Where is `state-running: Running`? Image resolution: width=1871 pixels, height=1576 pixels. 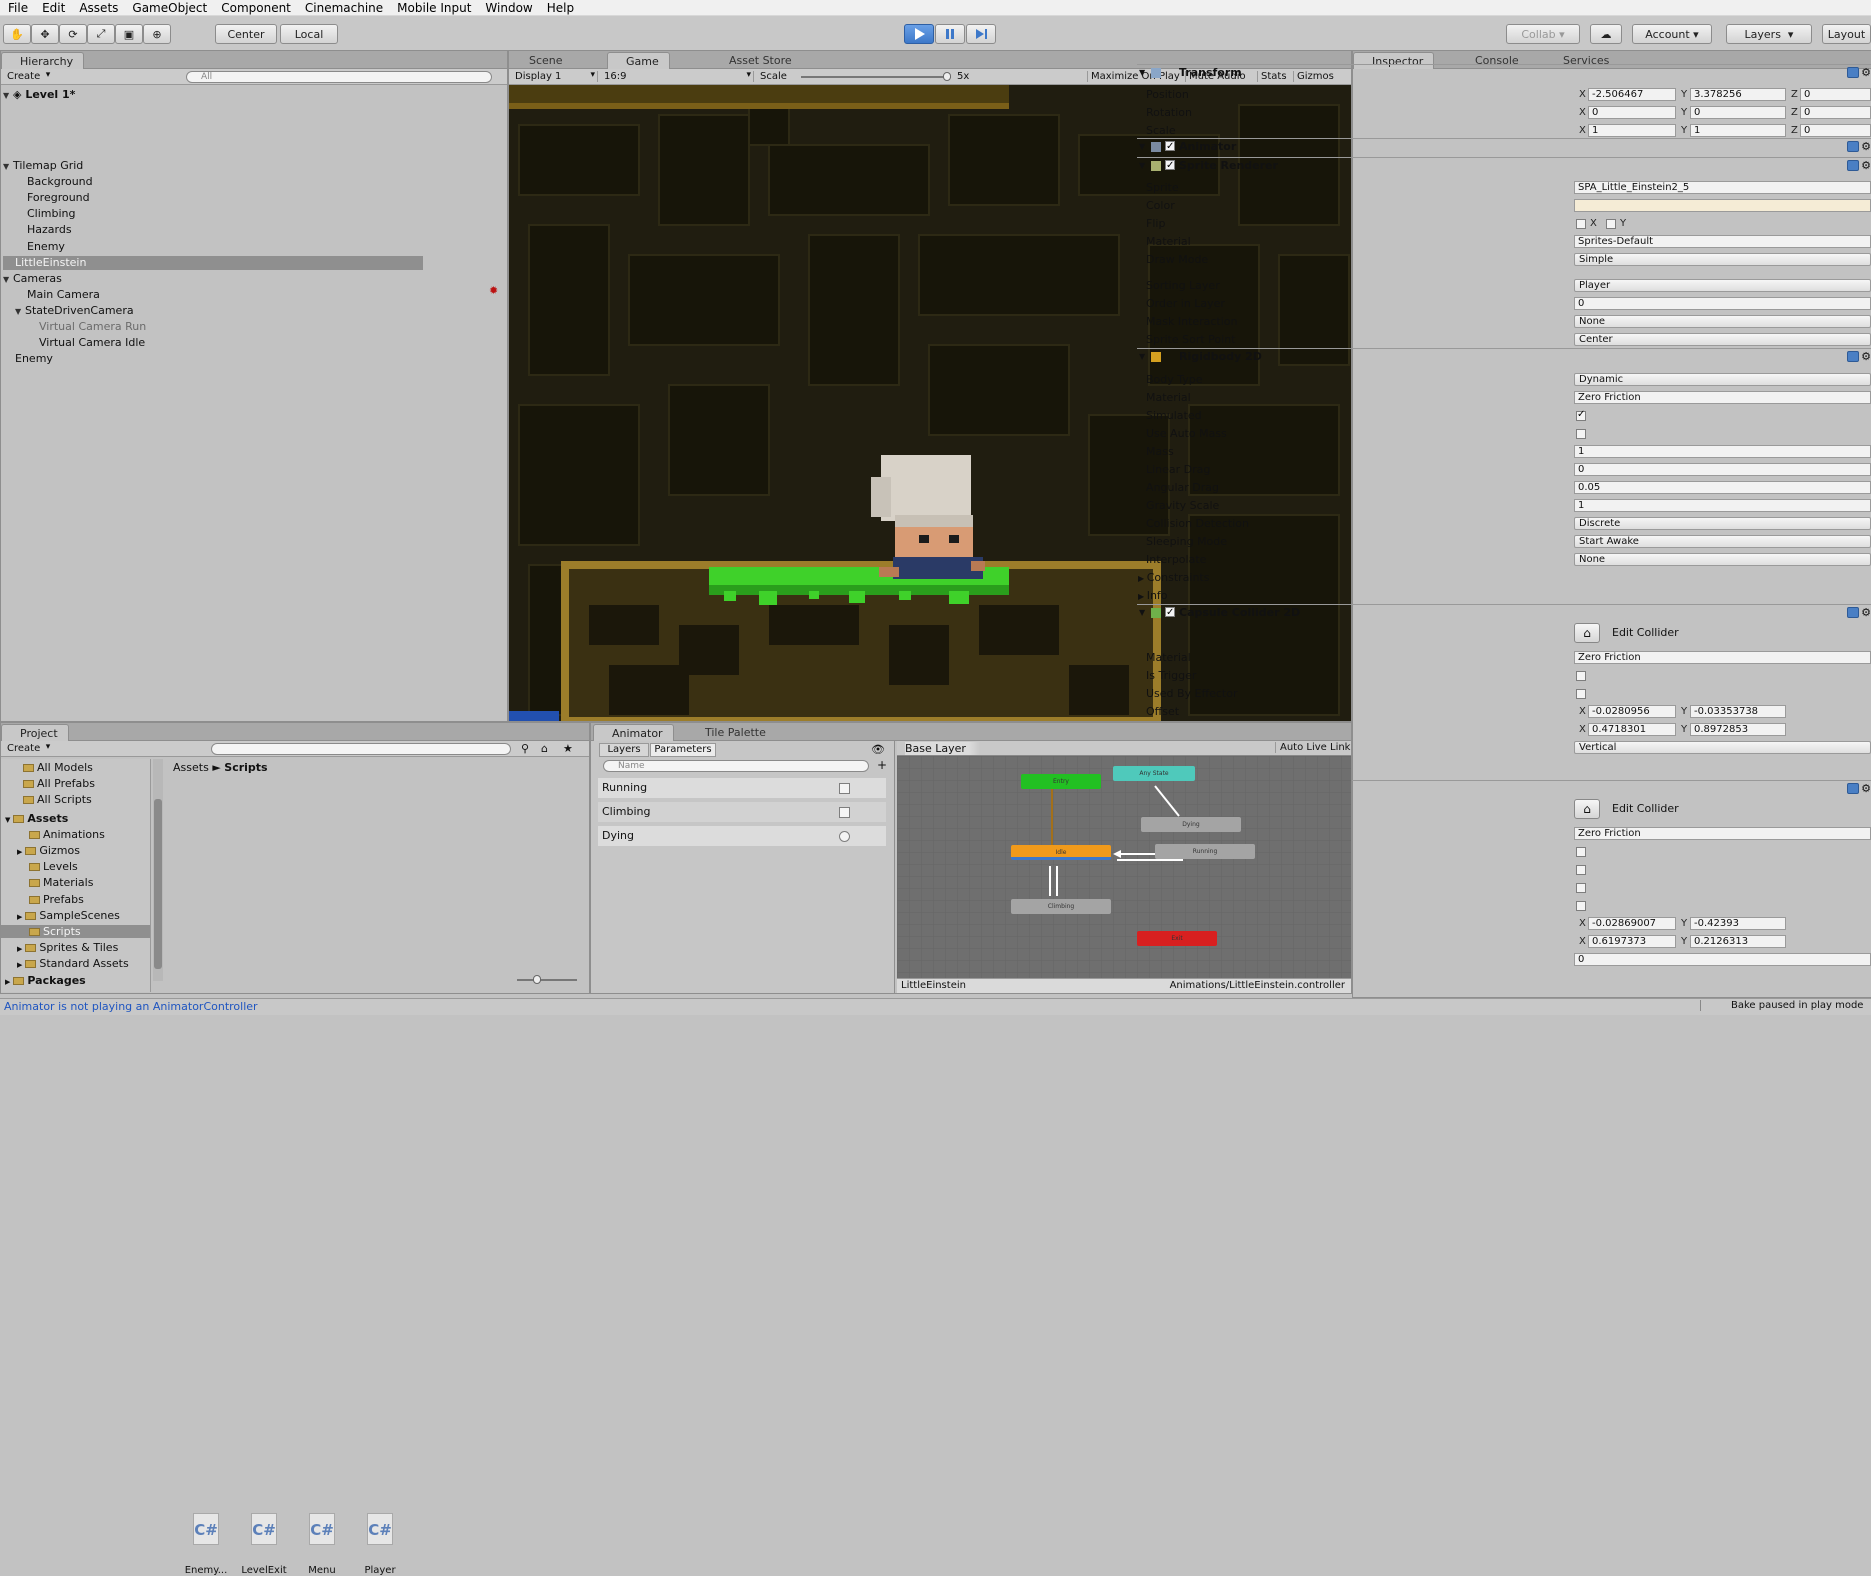 state-running: Running is located at coordinates (1205, 851).